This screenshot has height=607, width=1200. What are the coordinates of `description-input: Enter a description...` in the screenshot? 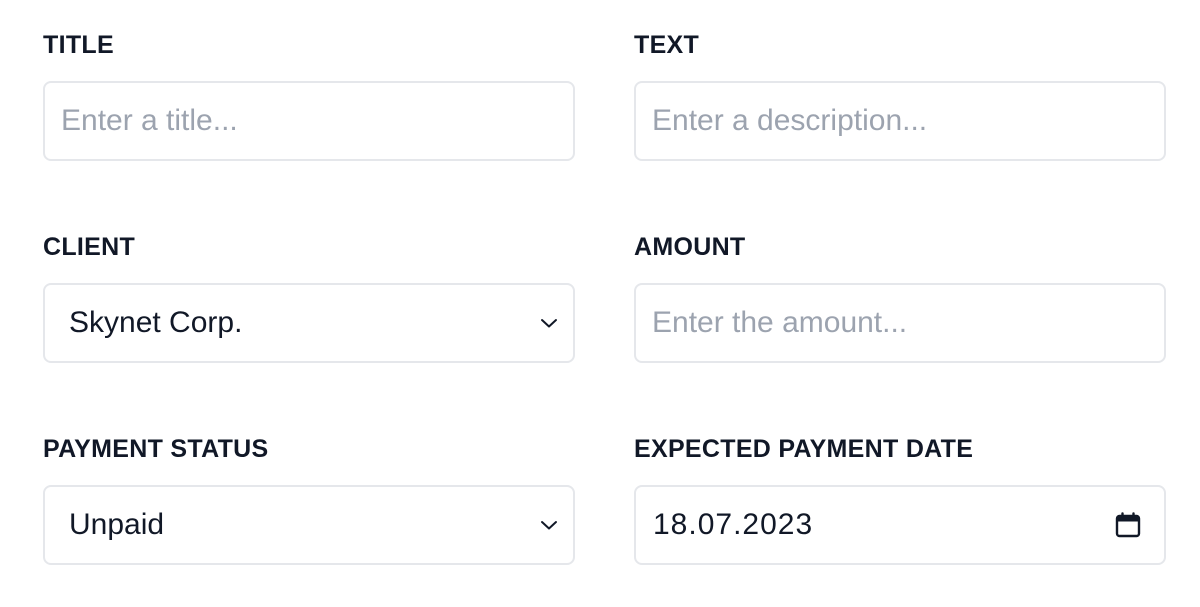 It's located at (900, 121).